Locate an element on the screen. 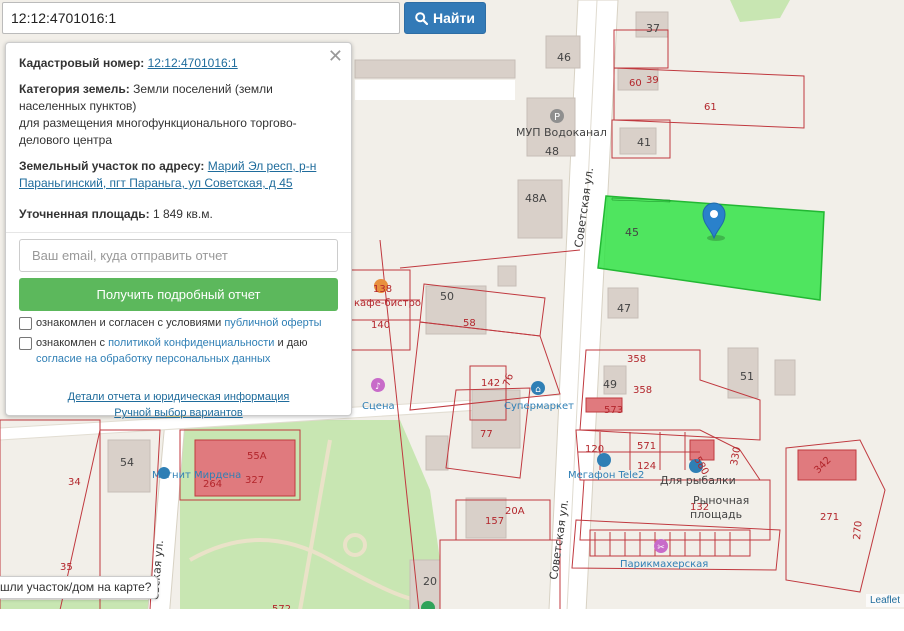 Image resolution: width=904 pixels, height=631 pixels. hairdresser-icon: ✂ is located at coordinates (661, 546).